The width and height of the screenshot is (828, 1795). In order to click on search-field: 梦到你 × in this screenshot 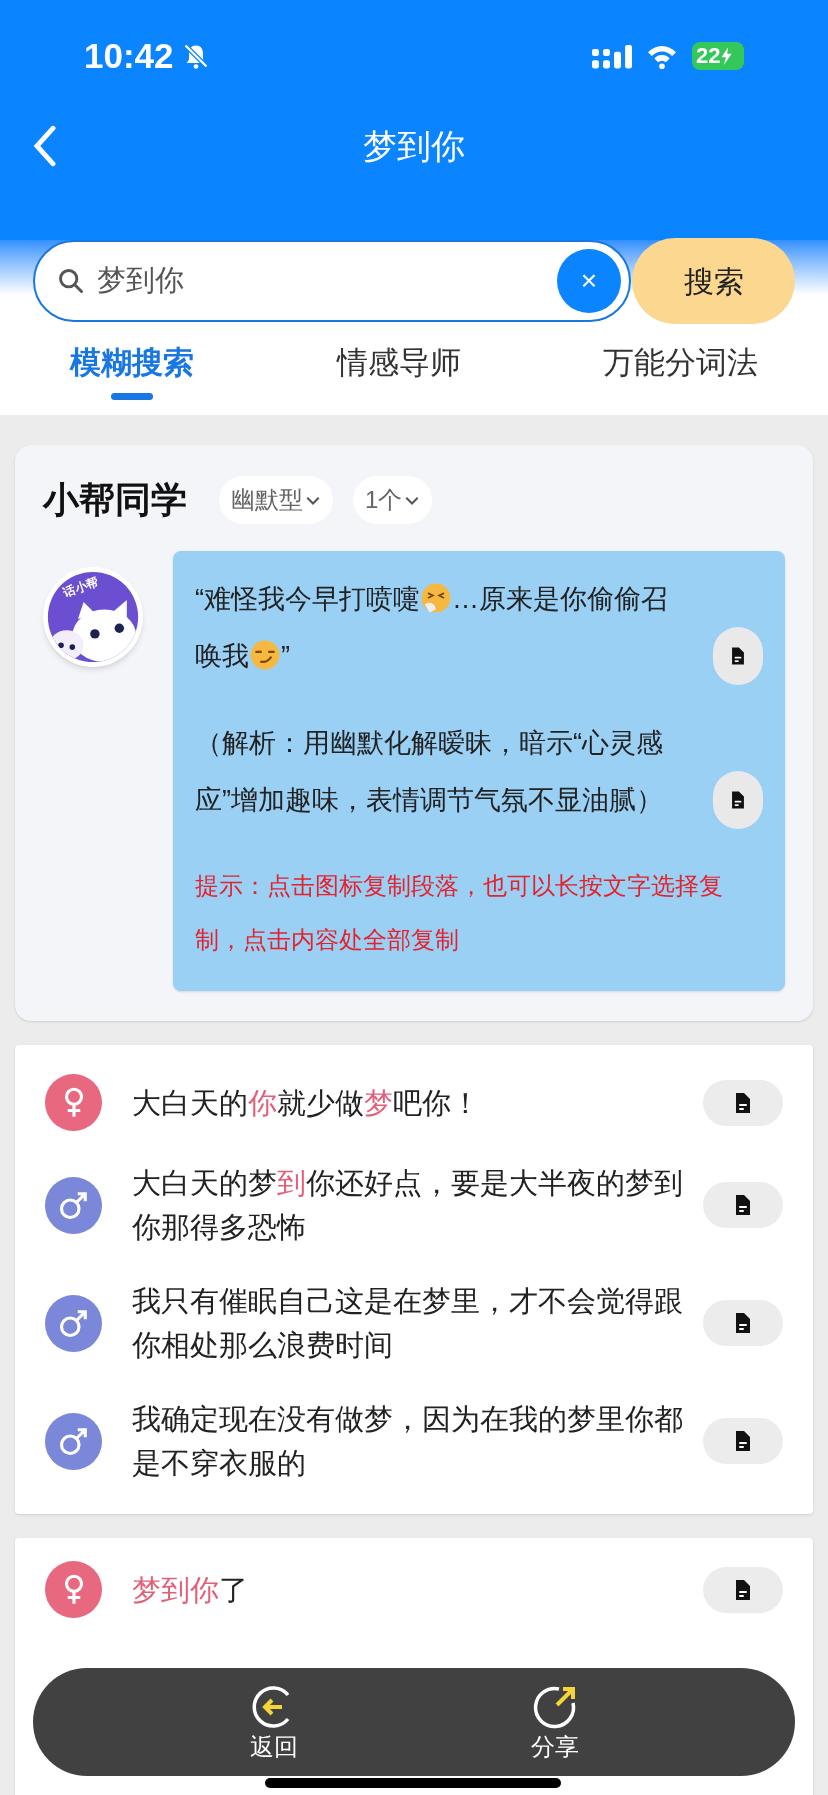, I will do `click(332, 281)`.